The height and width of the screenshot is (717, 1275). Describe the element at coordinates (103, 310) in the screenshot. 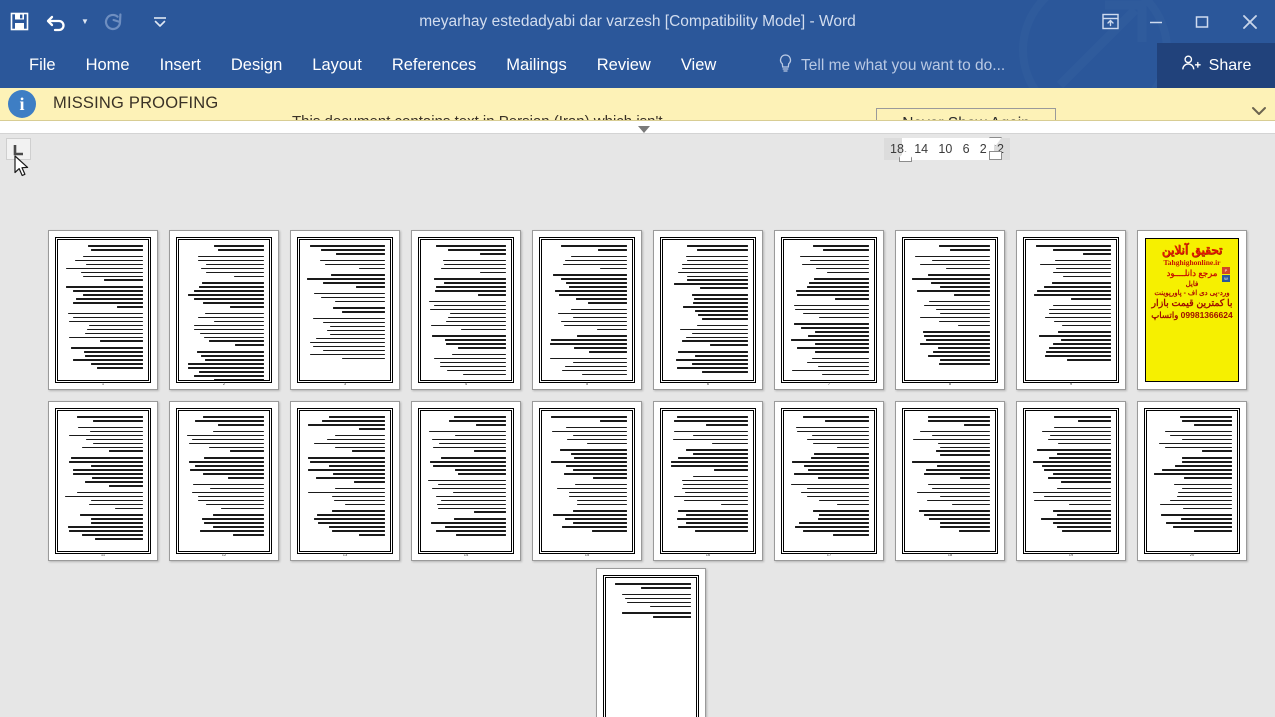

I see `page-thumbnail: 1` at that location.